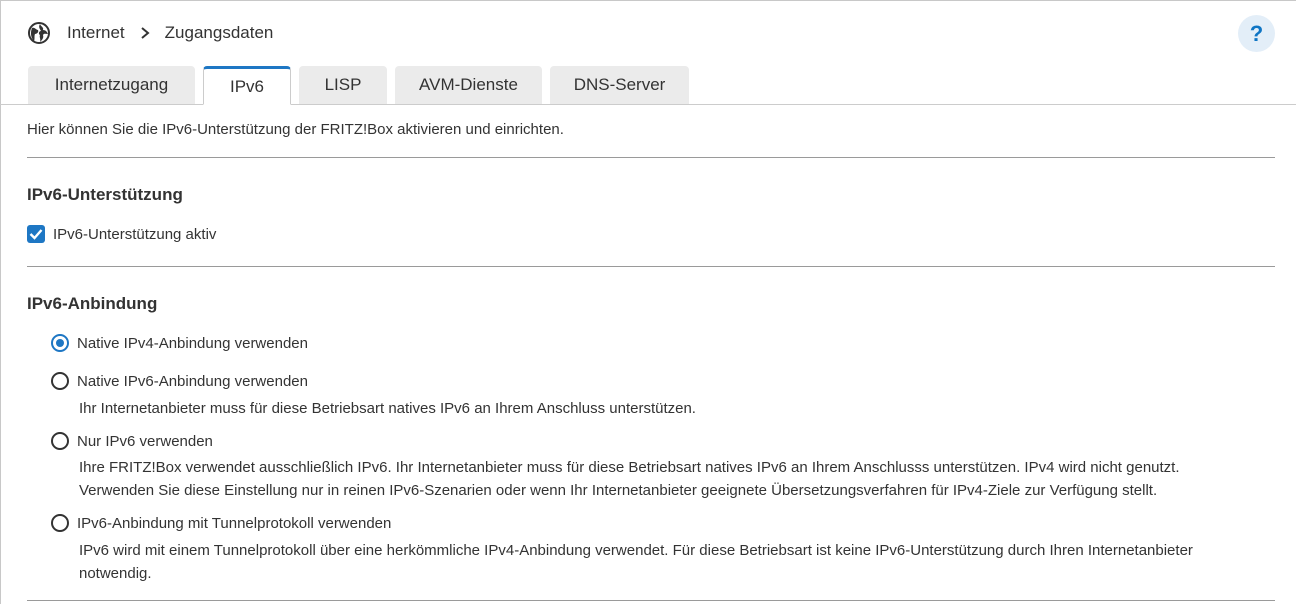 The height and width of the screenshot is (604, 1296). What do you see at coordinates (96, 33) in the screenshot?
I see `breadcrumb-section: Internet` at bounding box center [96, 33].